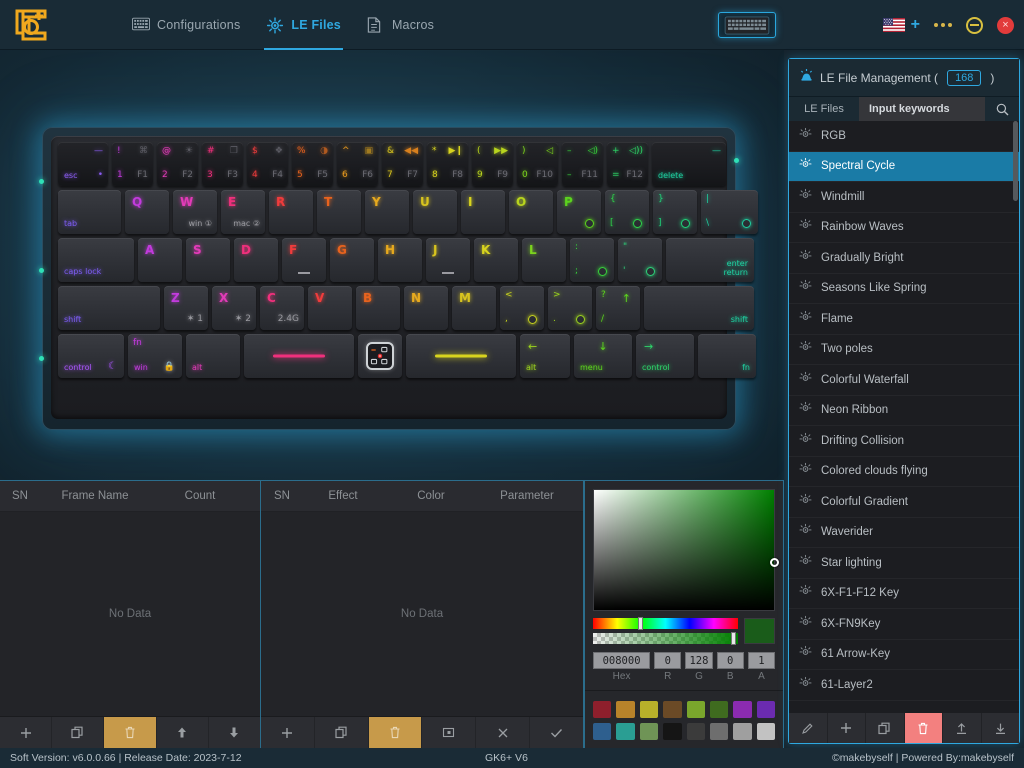  Describe the element at coordinates (387, 212) in the screenshot. I see `keyboard-key: Y` at that location.